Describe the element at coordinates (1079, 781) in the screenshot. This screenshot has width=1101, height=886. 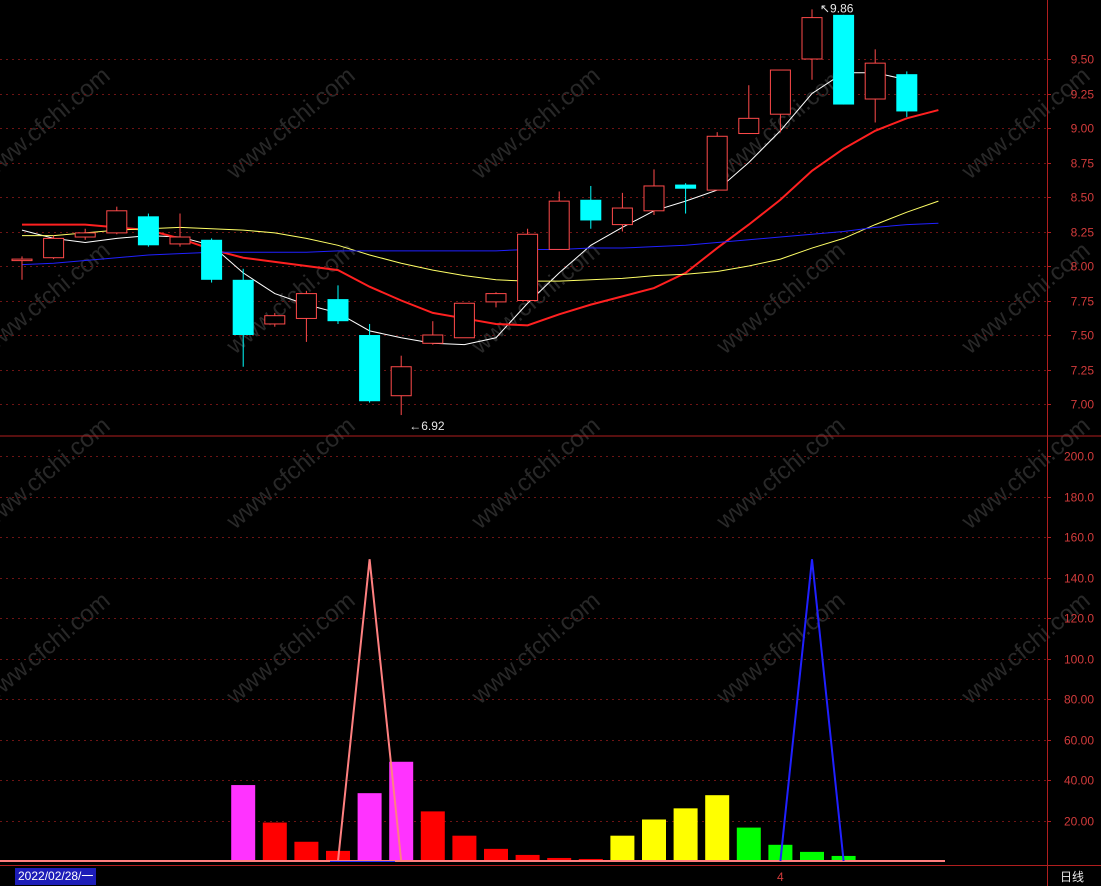
I see `indicator-tick-label: 40.00` at that location.